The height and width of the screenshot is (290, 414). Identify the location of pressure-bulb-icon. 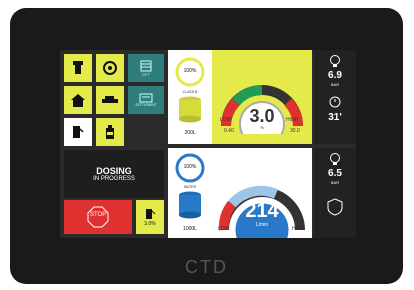
(335, 61).